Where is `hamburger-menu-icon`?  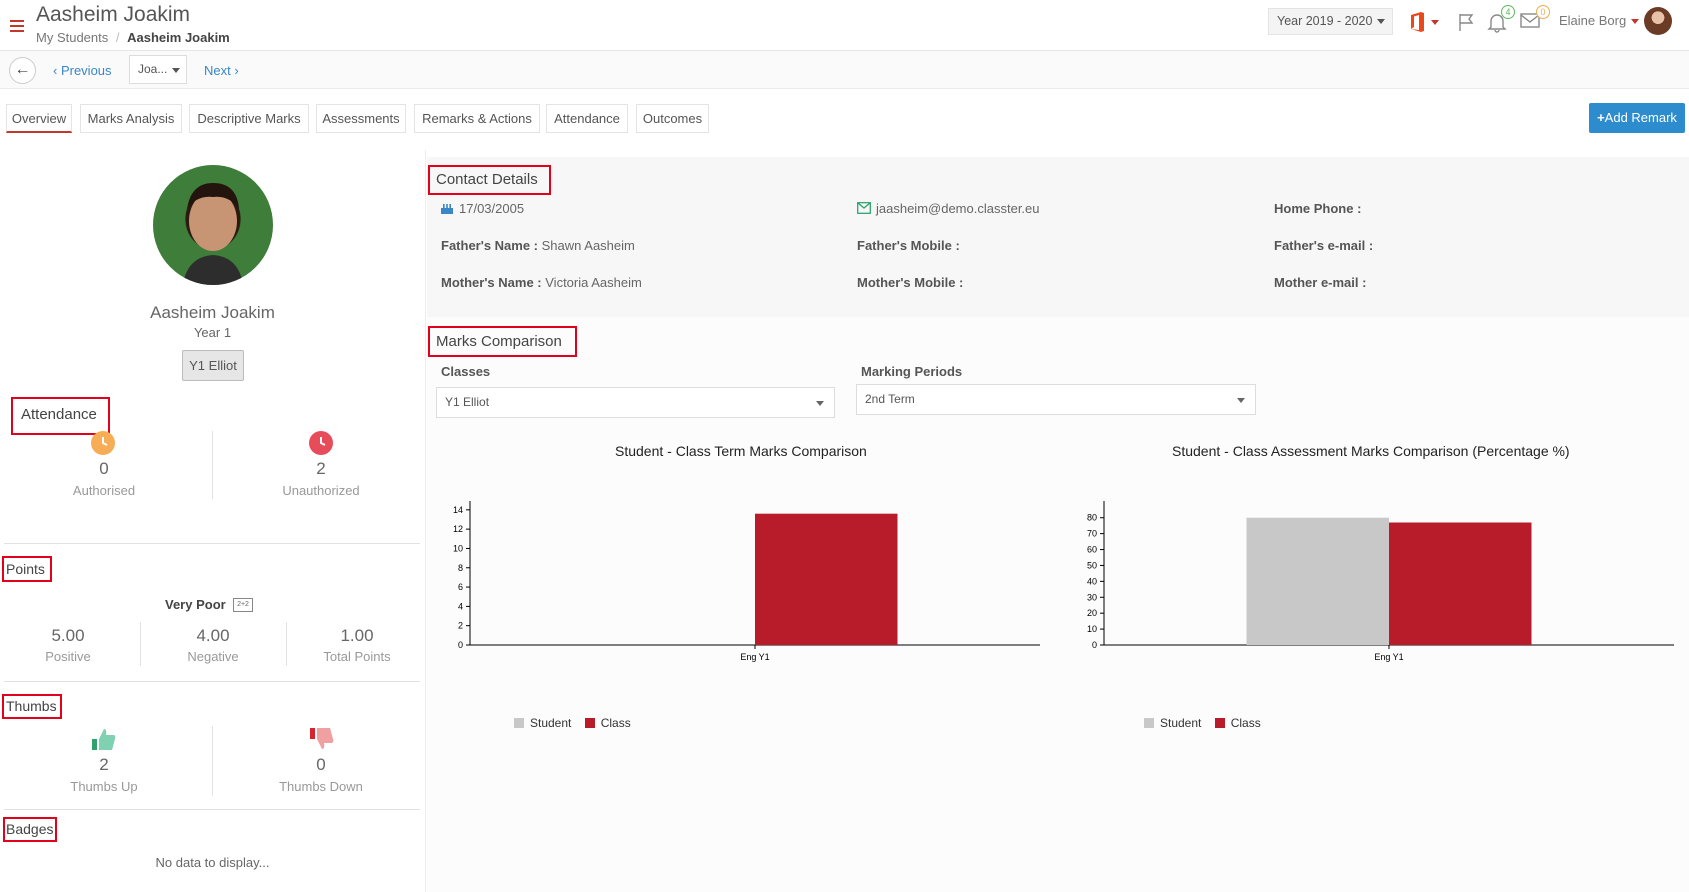 hamburger-menu-icon is located at coordinates (17, 26).